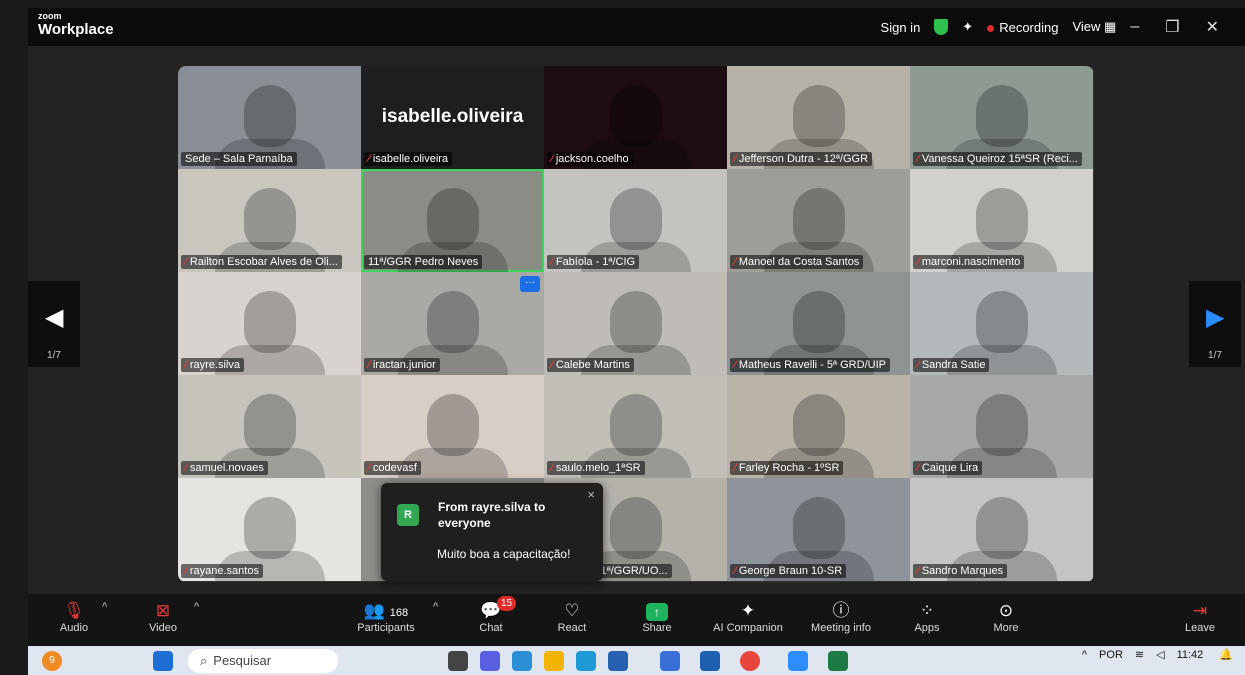  What do you see at coordinates (1022, 27) in the screenshot?
I see `recording-indicator: Recording` at bounding box center [1022, 27].